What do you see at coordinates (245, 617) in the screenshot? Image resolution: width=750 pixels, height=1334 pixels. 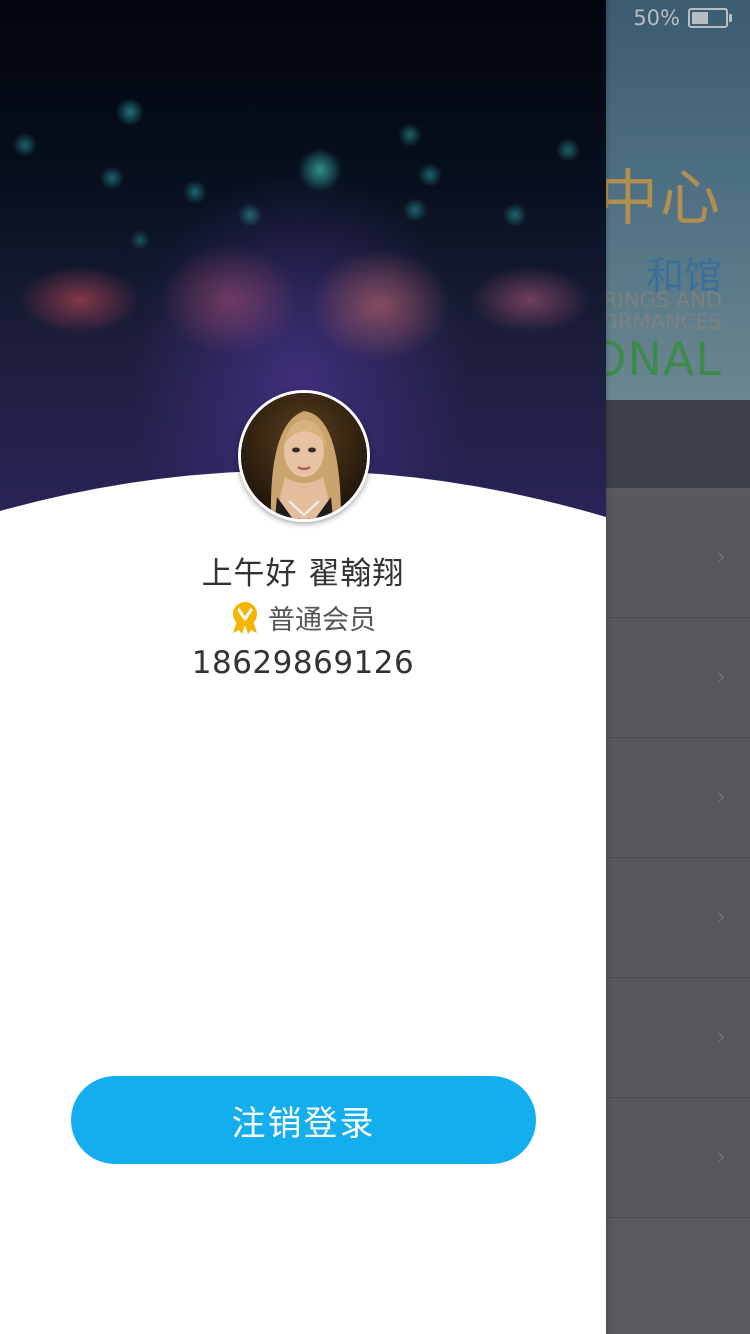 I see `member-badge-icon` at bounding box center [245, 617].